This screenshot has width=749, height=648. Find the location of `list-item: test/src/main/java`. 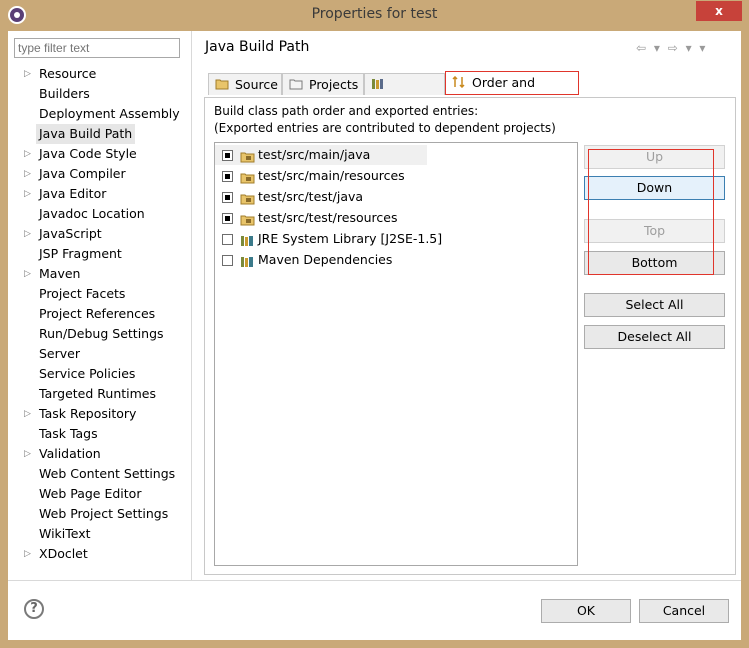

list-item: test/src/main/java is located at coordinates (321, 155).